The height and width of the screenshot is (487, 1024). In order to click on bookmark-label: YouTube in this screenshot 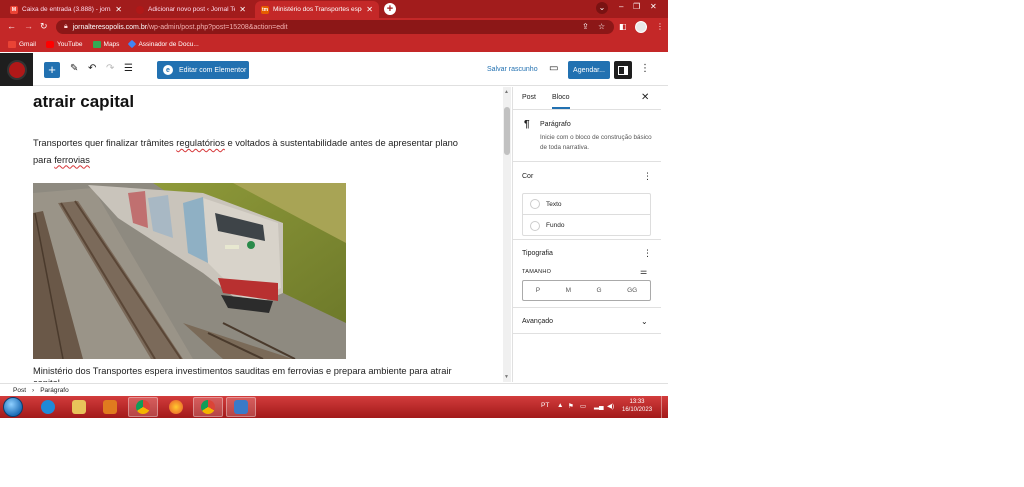, I will do `click(69, 44)`.